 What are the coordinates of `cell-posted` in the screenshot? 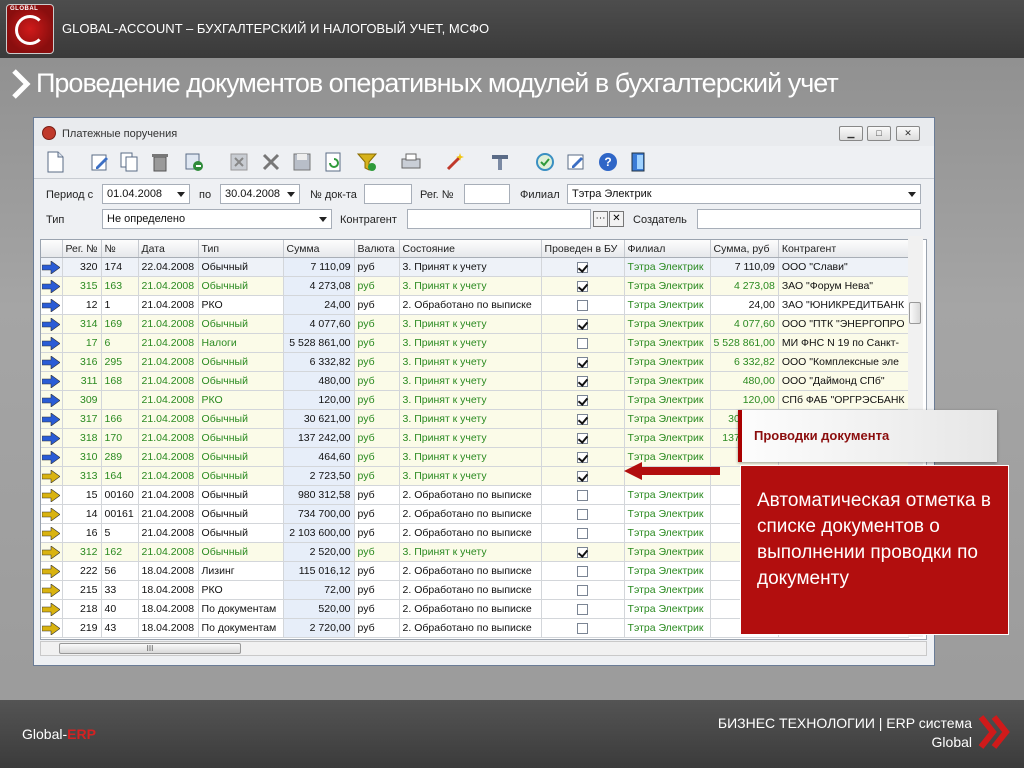 It's located at (583, 362).